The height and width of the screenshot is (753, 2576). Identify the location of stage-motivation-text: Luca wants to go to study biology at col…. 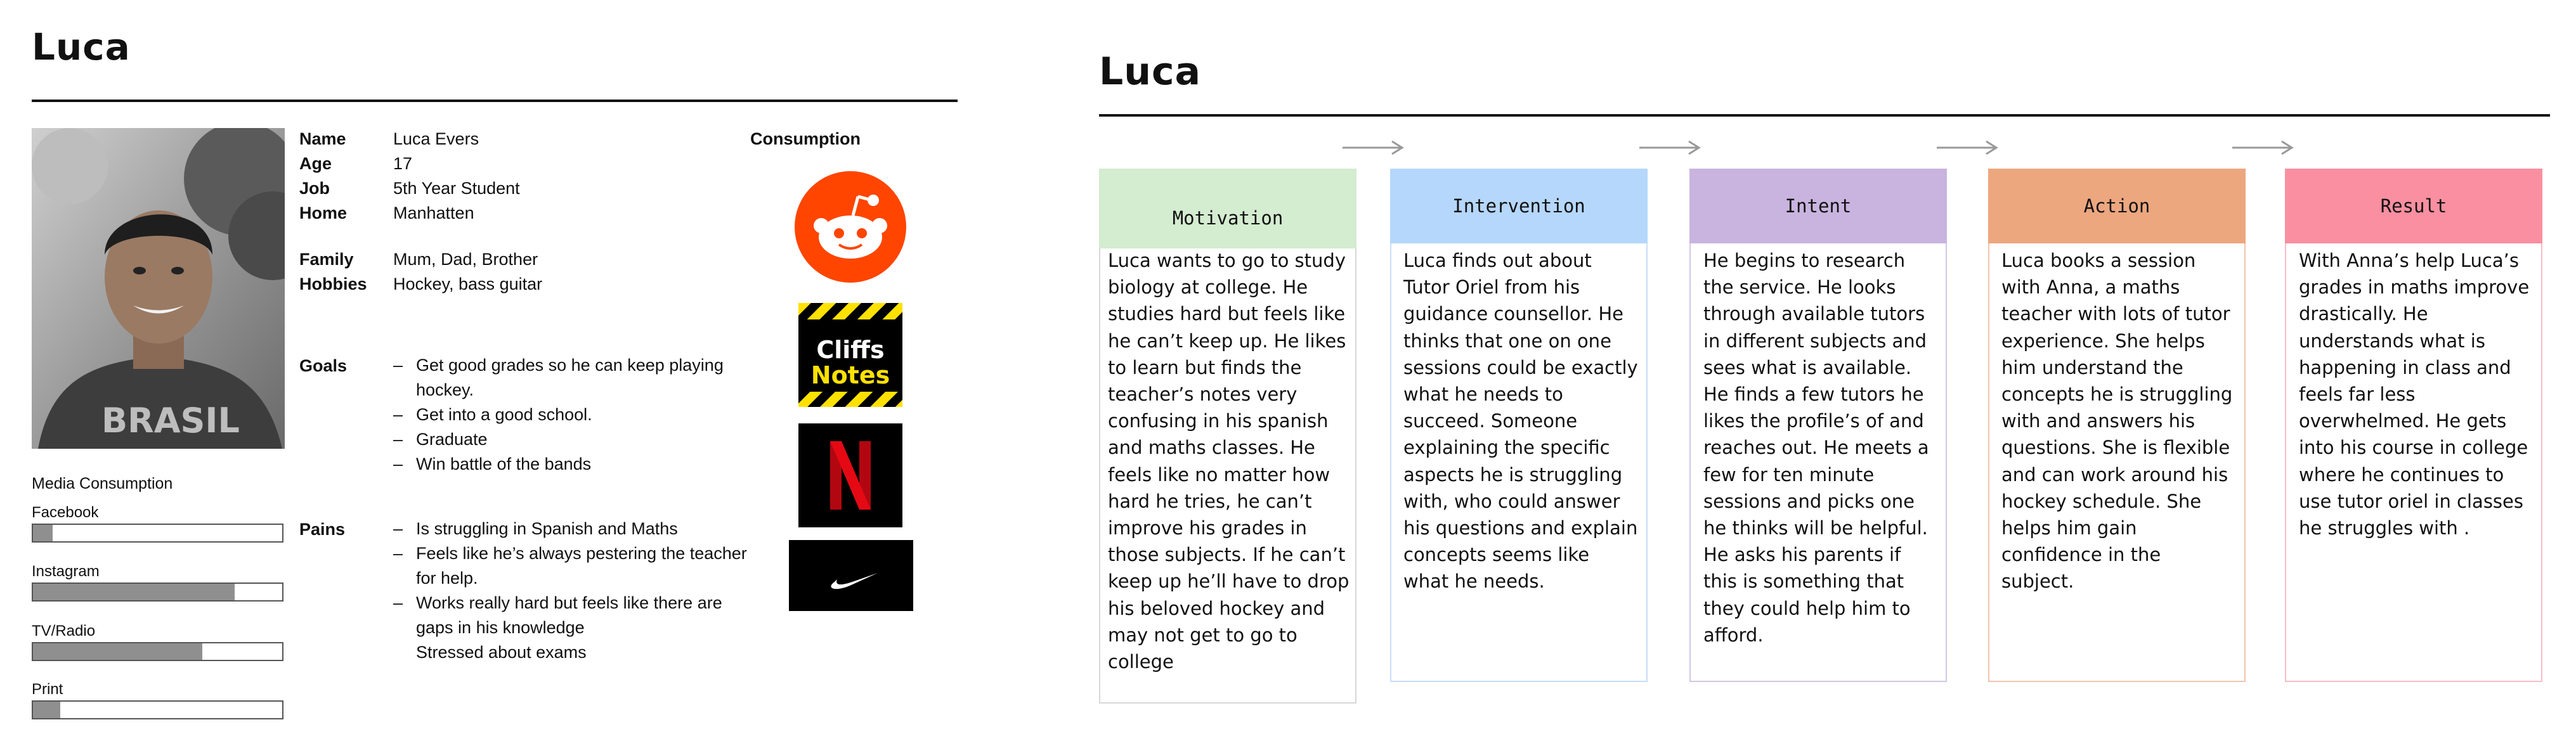
(1229, 461).